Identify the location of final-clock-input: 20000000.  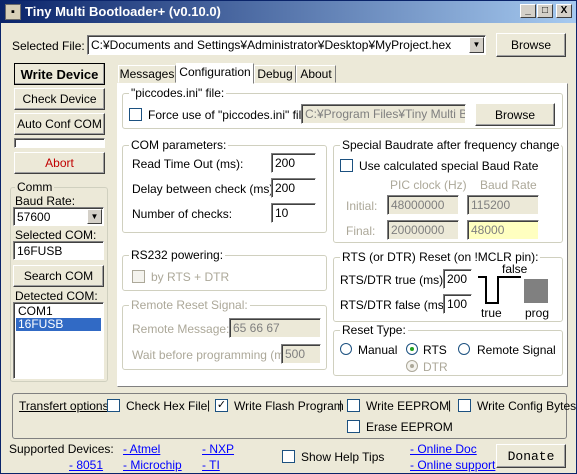
(423, 230).